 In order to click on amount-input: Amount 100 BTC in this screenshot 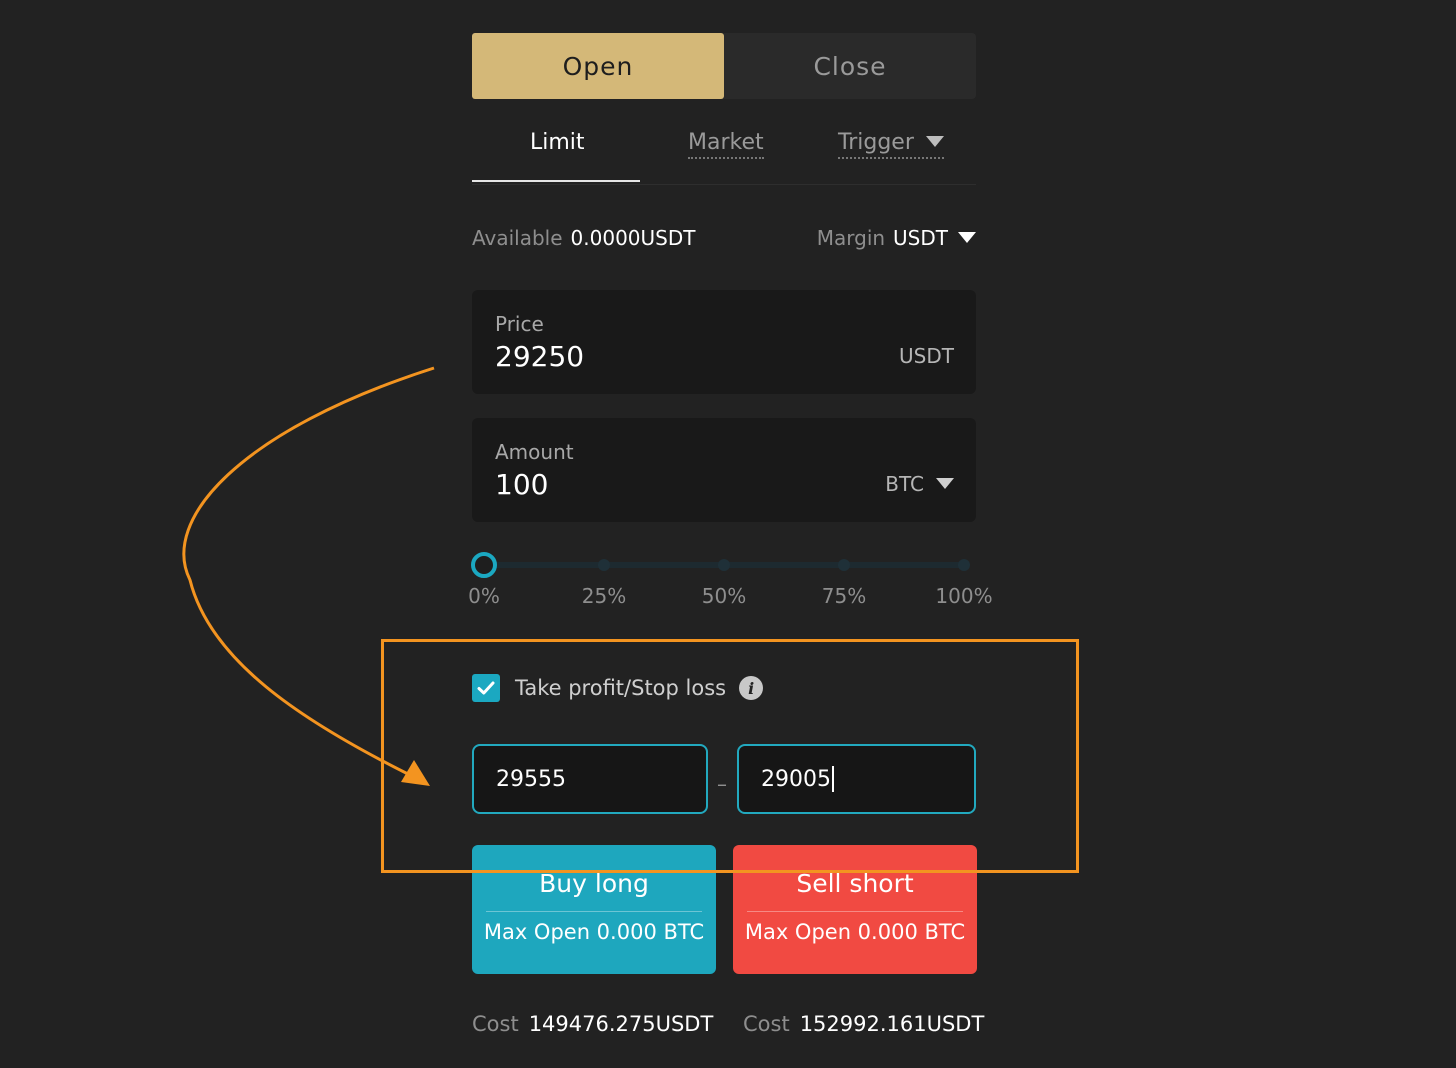, I will do `click(724, 470)`.